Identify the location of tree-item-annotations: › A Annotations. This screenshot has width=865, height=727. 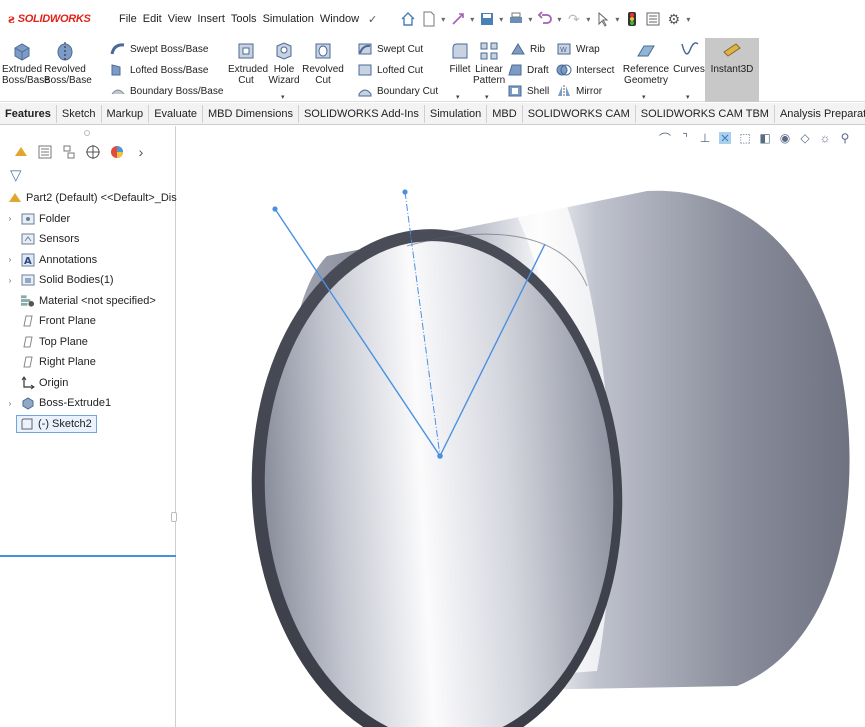
(88, 260).